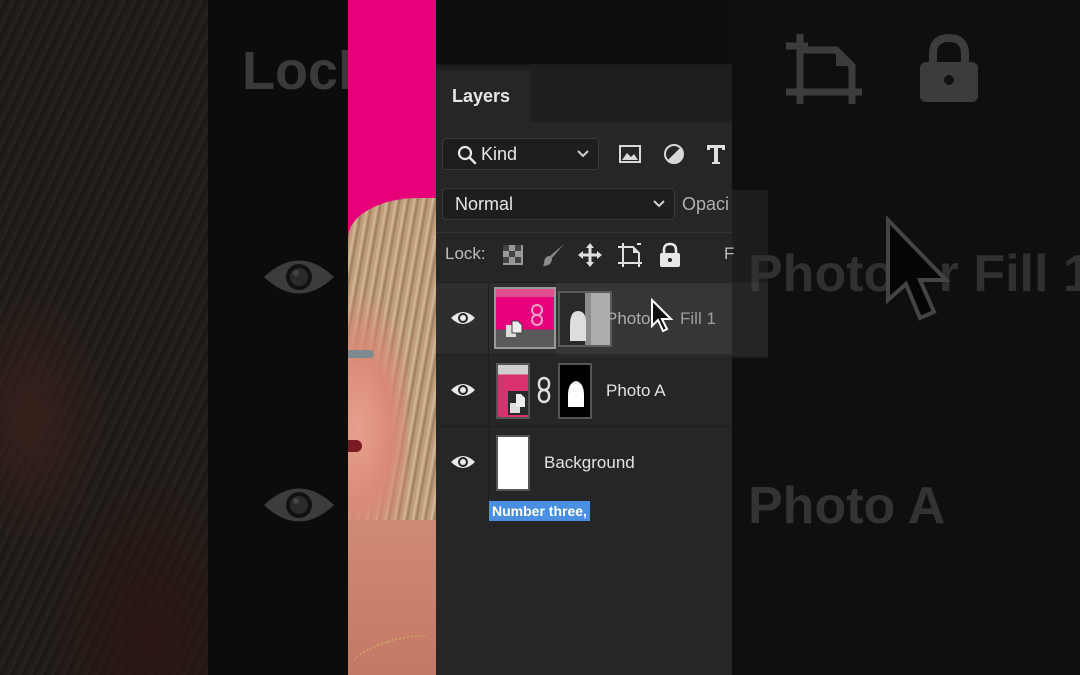 This screenshot has height=675, width=1080. What do you see at coordinates (465, 253) in the screenshot?
I see `lock-label: Lock:` at bounding box center [465, 253].